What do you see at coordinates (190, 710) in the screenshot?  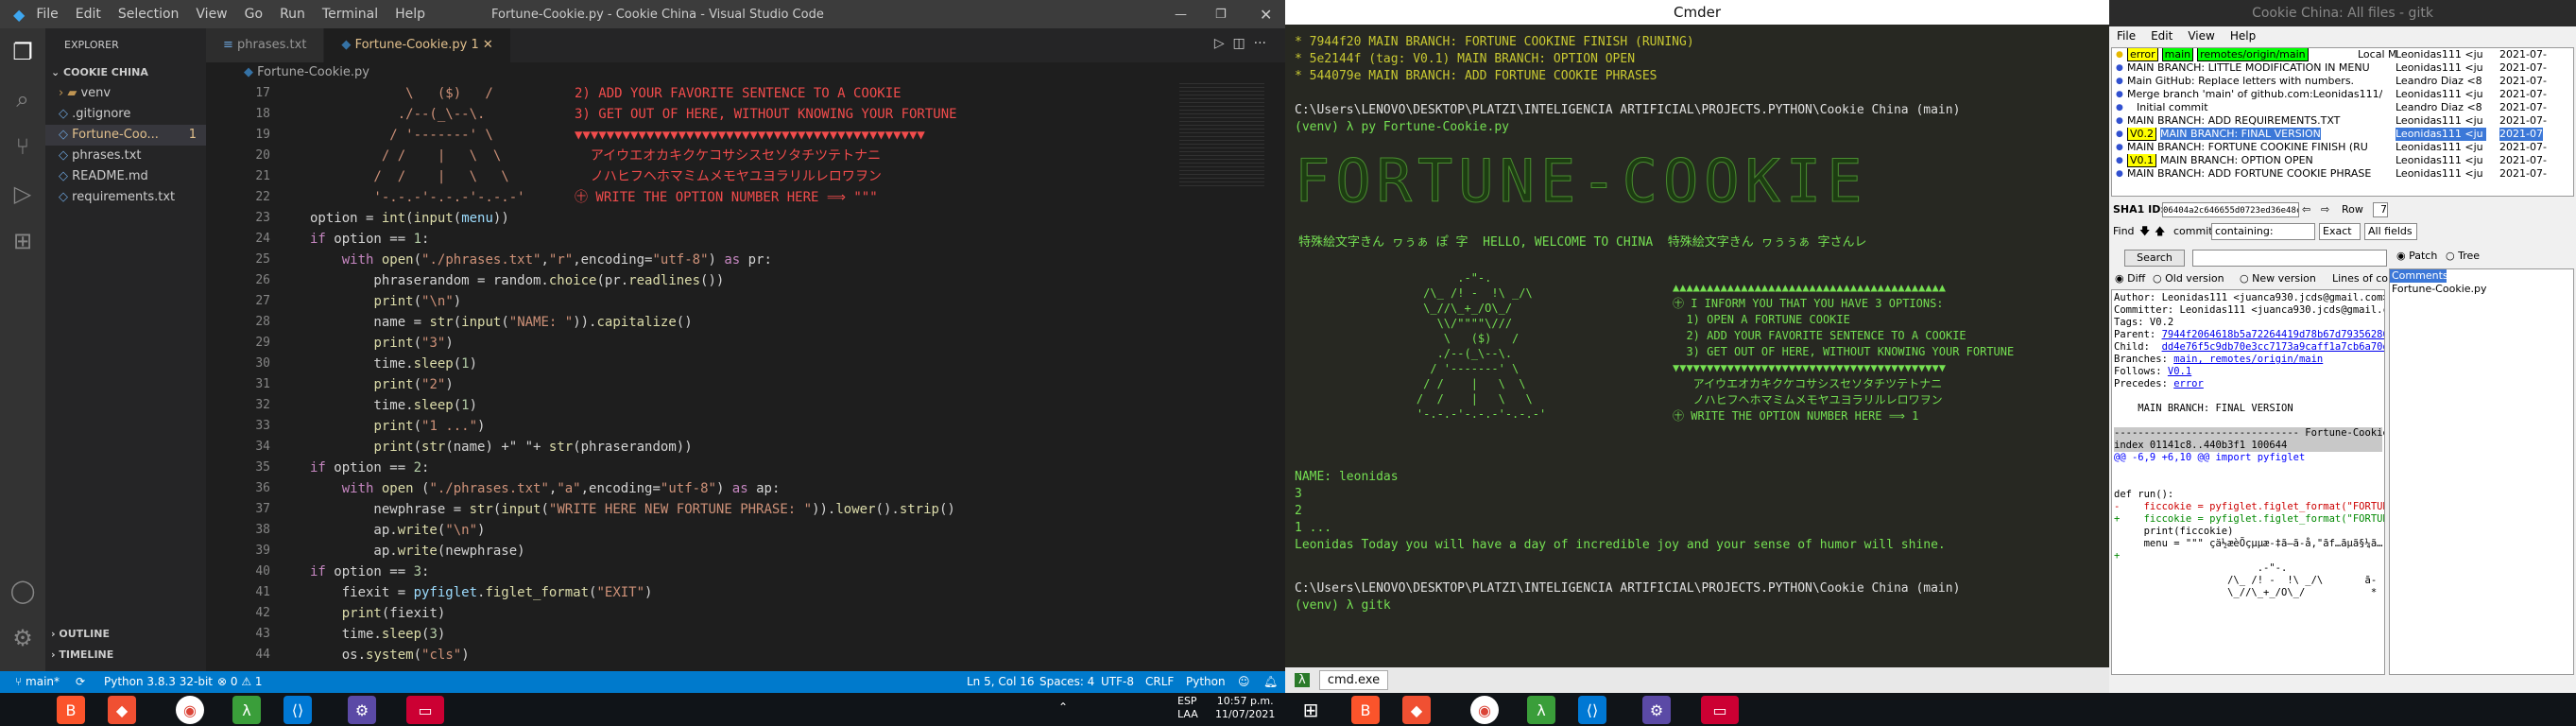 I see `chrome-icon: ◉` at bounding box center [190, 710].